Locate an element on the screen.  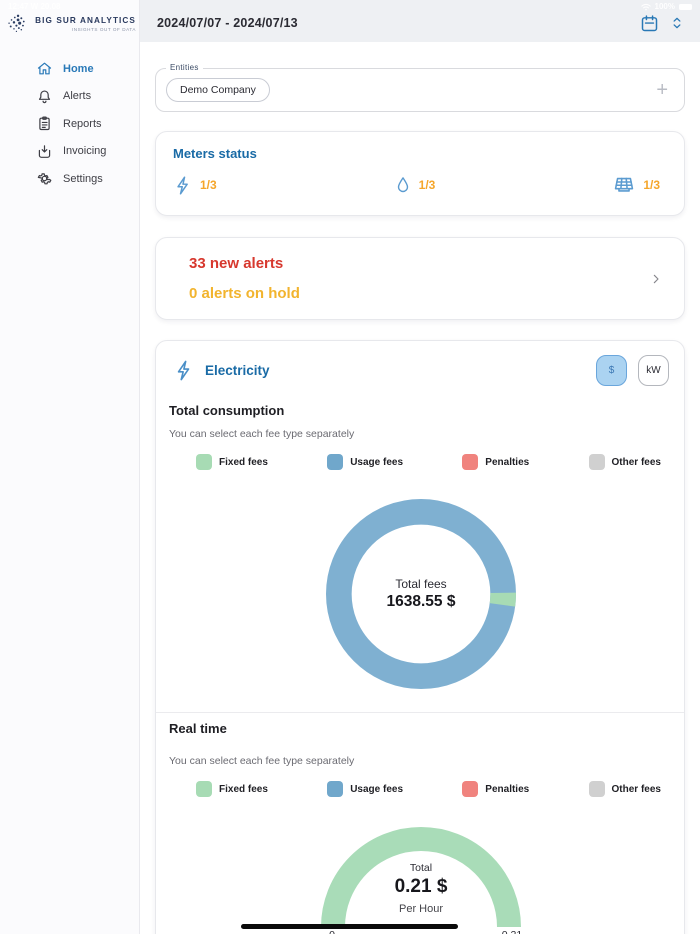
drop-icon is located at coordinates (402, 185).